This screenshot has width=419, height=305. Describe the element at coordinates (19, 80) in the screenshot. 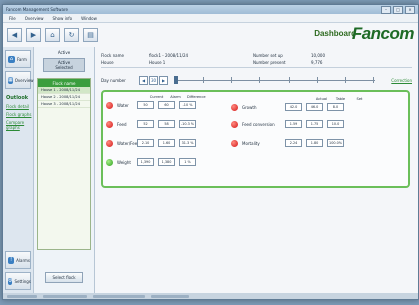

I see `nav-overview-button: ▦ Overview` at that location.